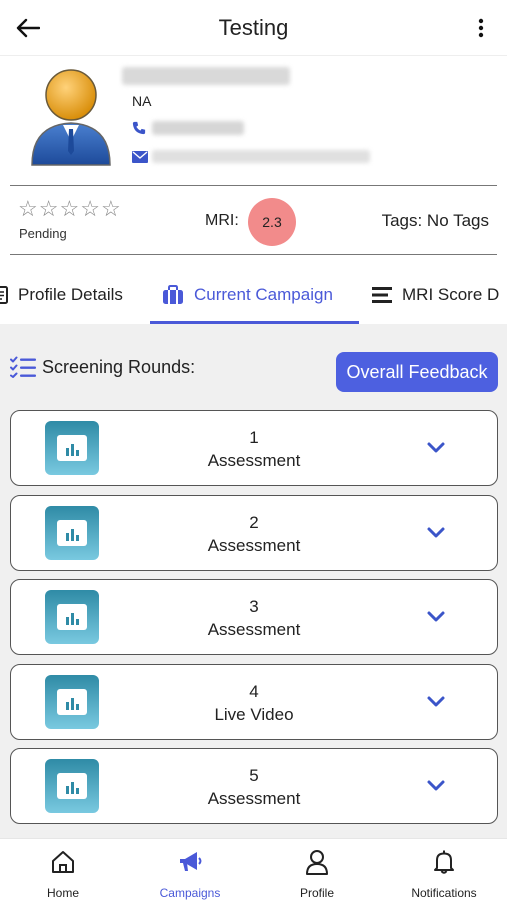  What do you see at coordinates (451, 294) in the screenshot?
I see `tab-label: MRI Score D` at bounding box center [451, 294].